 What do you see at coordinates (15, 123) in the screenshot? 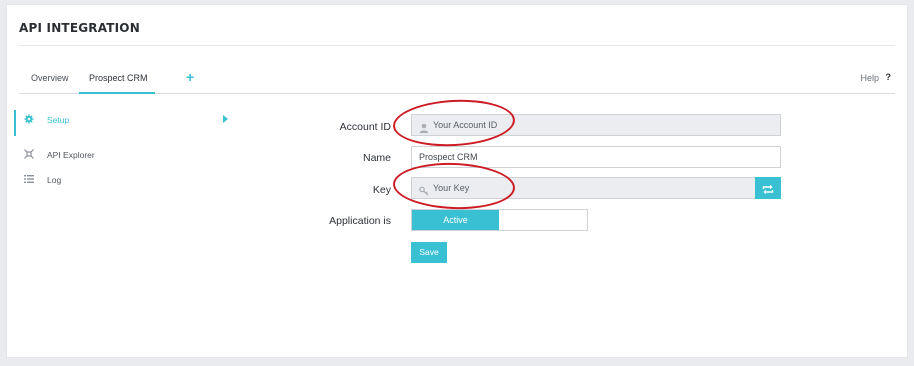
I see `active-indicator` at bounding box center [15, 123].